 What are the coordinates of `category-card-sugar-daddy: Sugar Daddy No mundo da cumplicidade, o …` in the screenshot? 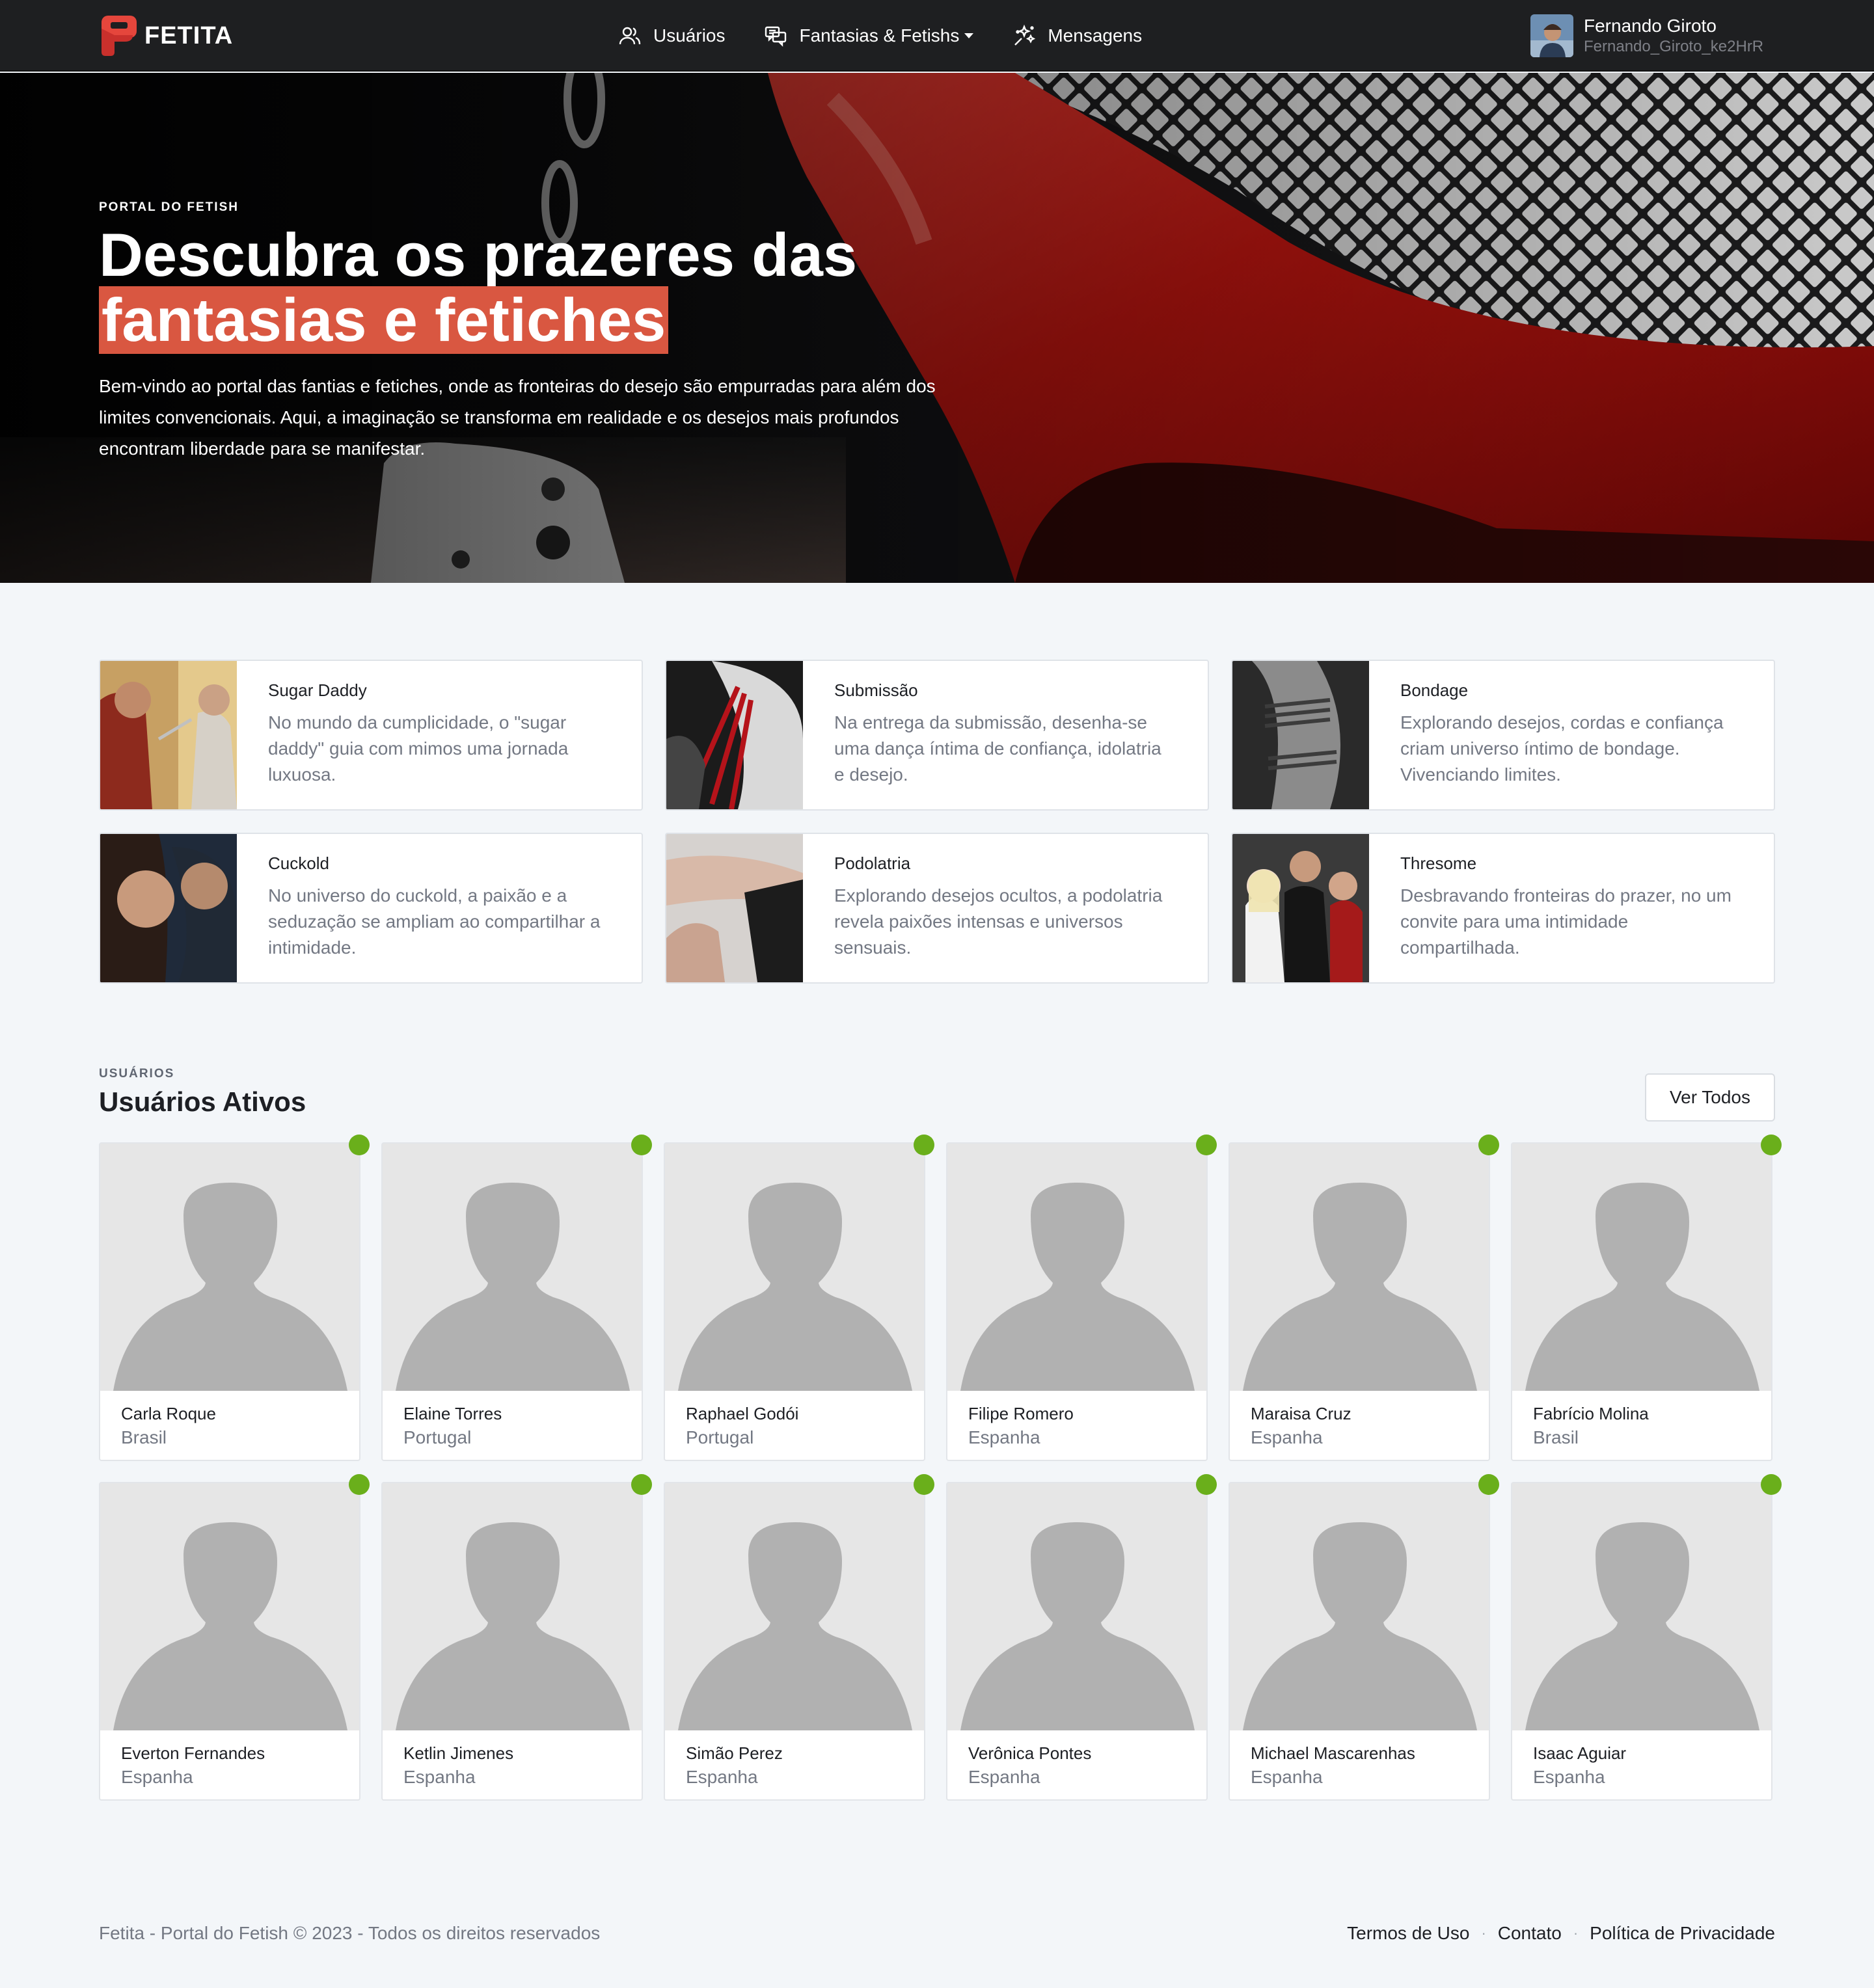 It's located at (371, 735).